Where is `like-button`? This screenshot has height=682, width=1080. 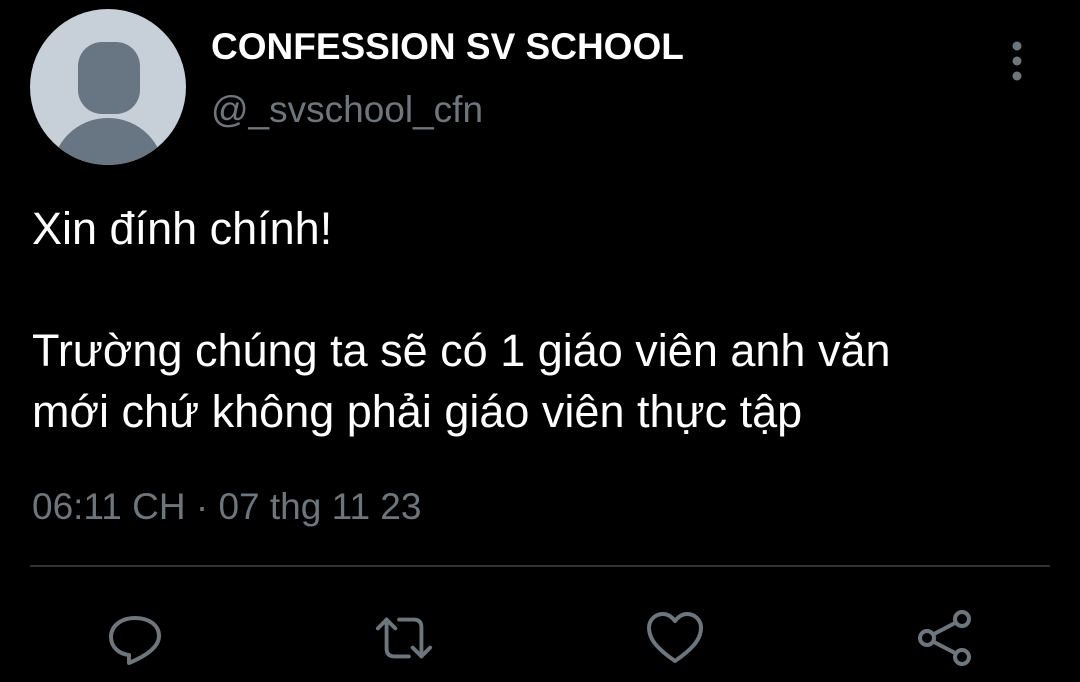
like-button is located at coordinates (675, 638).